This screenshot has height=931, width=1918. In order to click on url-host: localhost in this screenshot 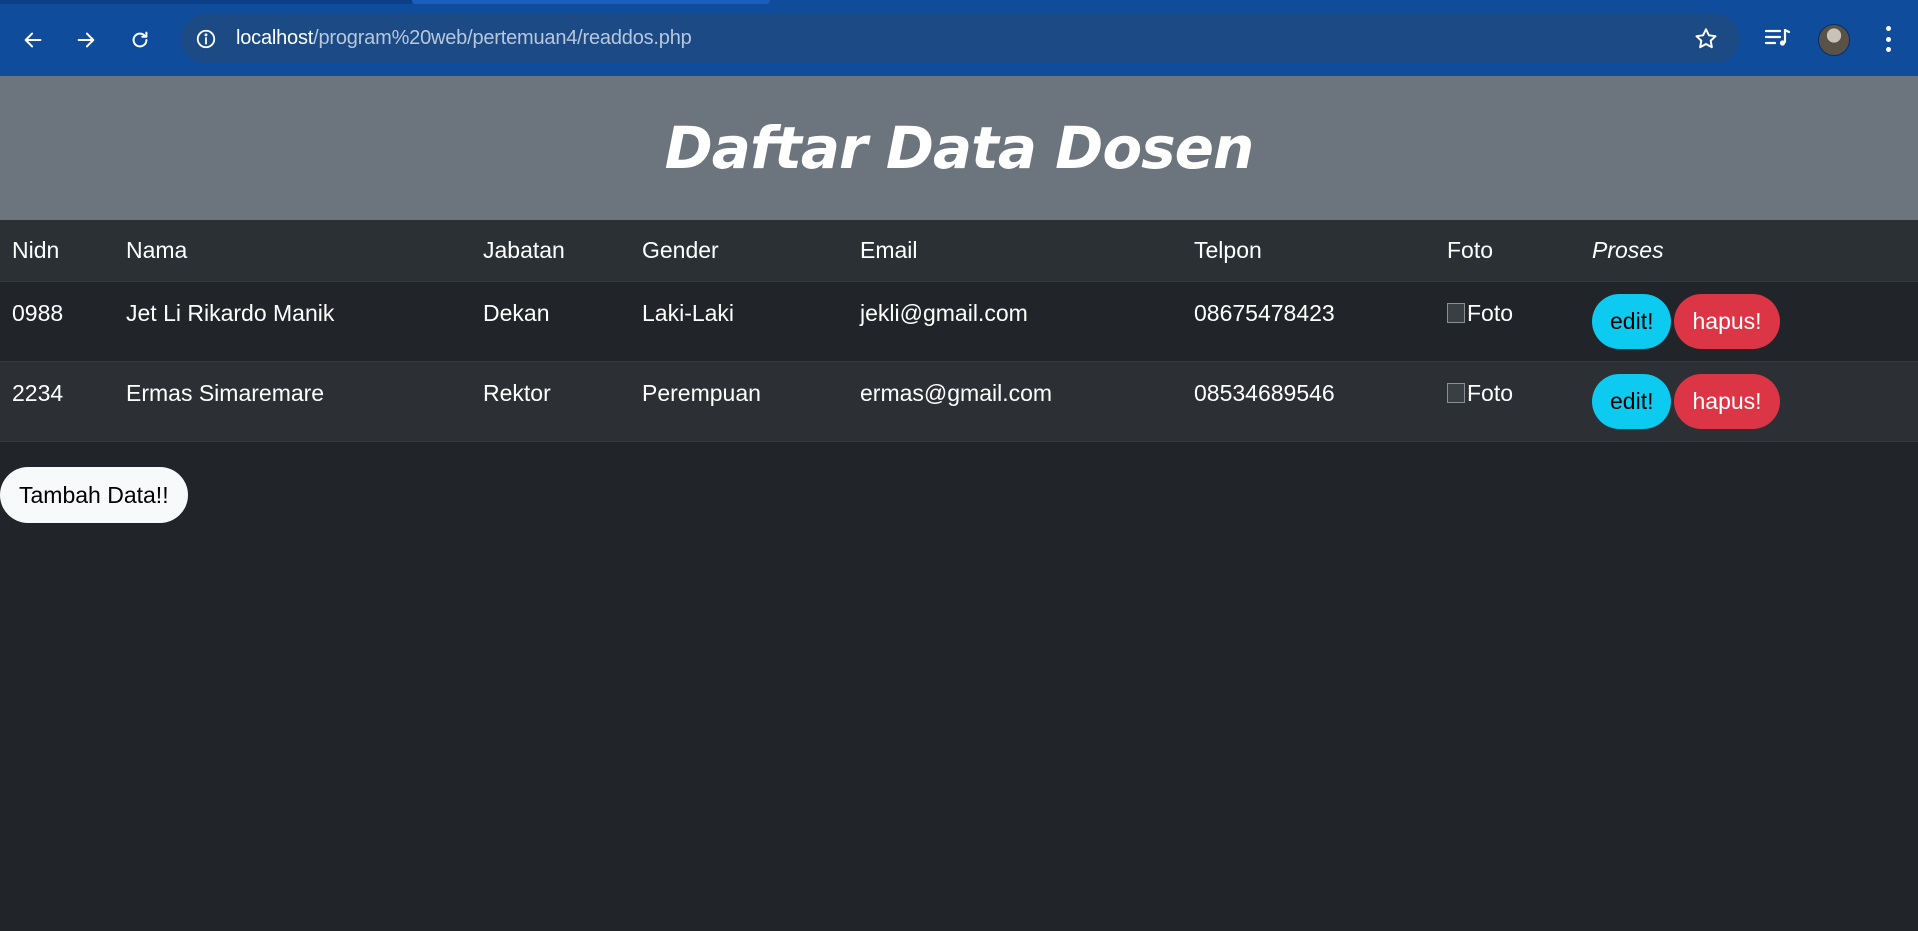, I will do `click(275, 38)`.